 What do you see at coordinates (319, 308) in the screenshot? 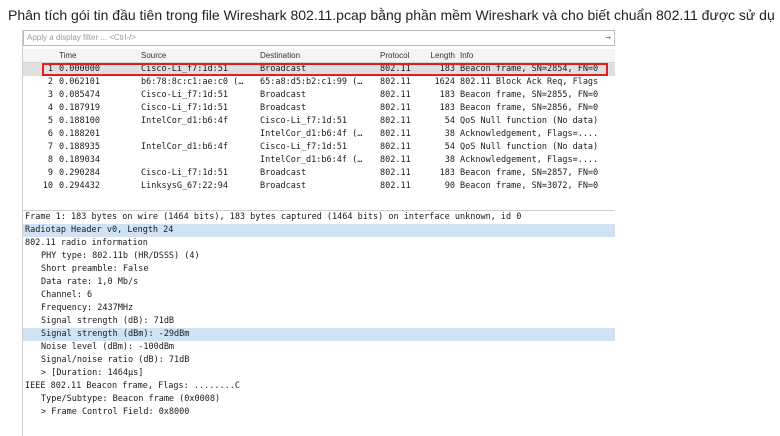
I see `detail-line: Frequency: 2437MHz` at bounding box center [319, 308].